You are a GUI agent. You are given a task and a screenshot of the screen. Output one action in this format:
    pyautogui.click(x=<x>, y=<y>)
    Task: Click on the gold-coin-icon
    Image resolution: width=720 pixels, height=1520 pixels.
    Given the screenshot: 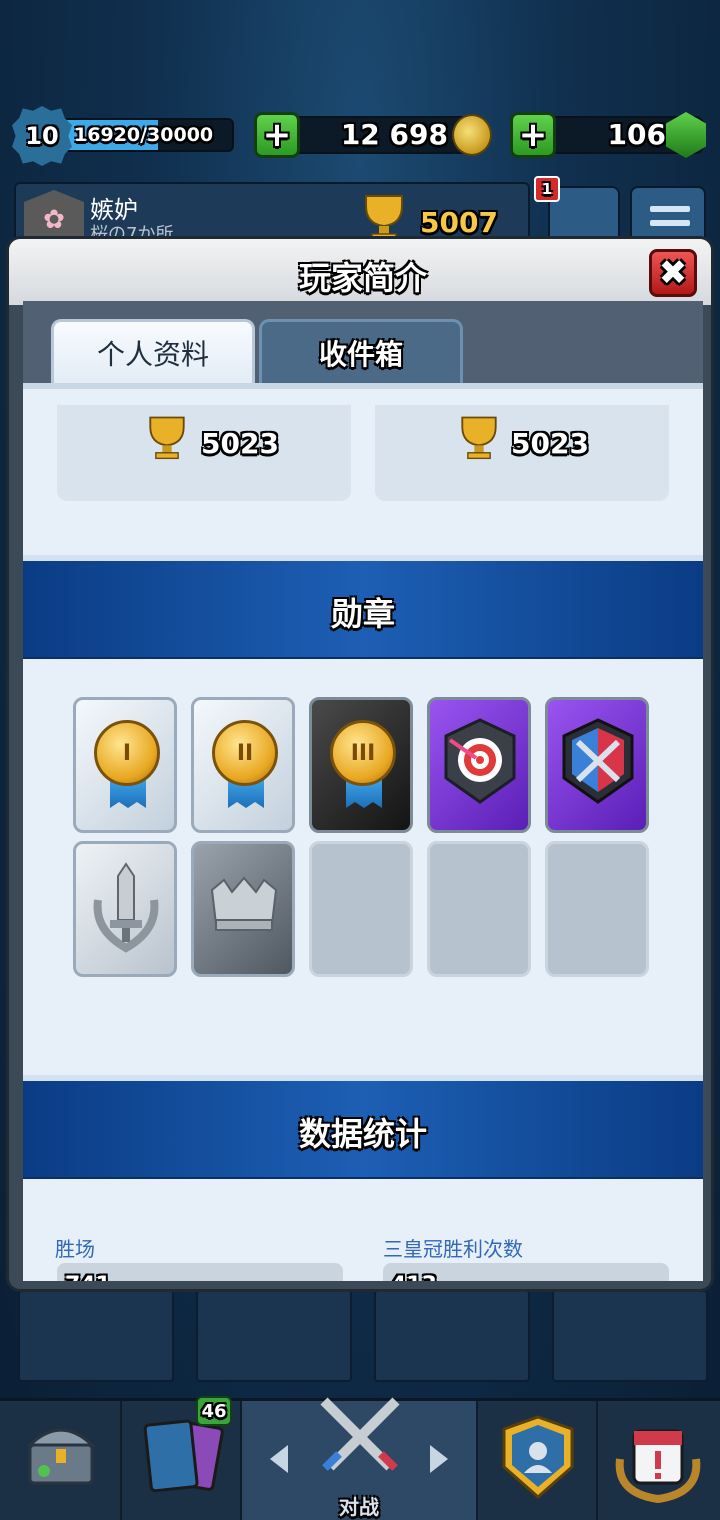 What is the action you would take?
    pyautogui.click(x=472, y=135)
    